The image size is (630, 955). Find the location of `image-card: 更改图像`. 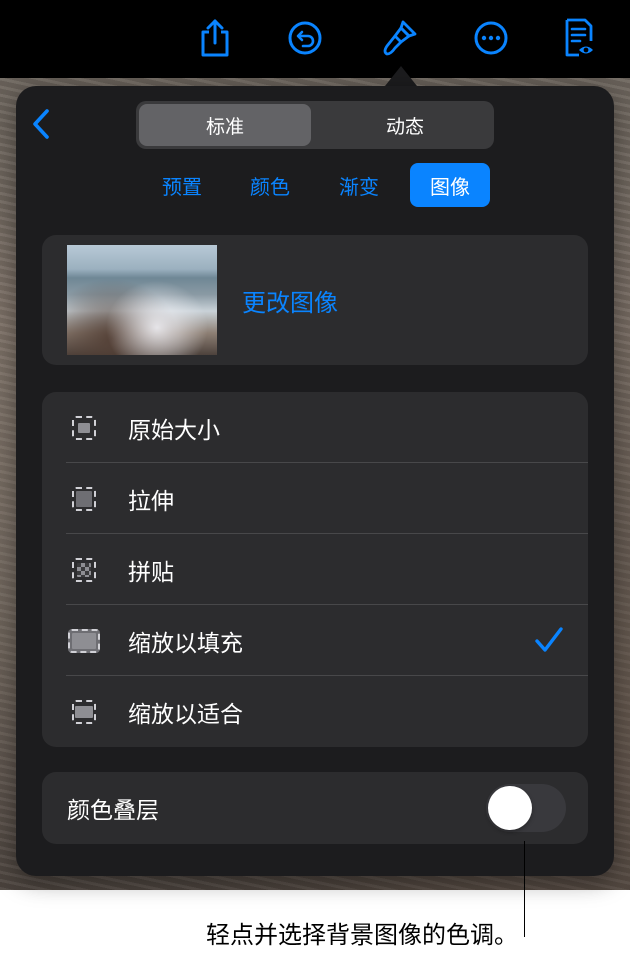

image-card: 更改图像 is located at coordinates (315, 300).